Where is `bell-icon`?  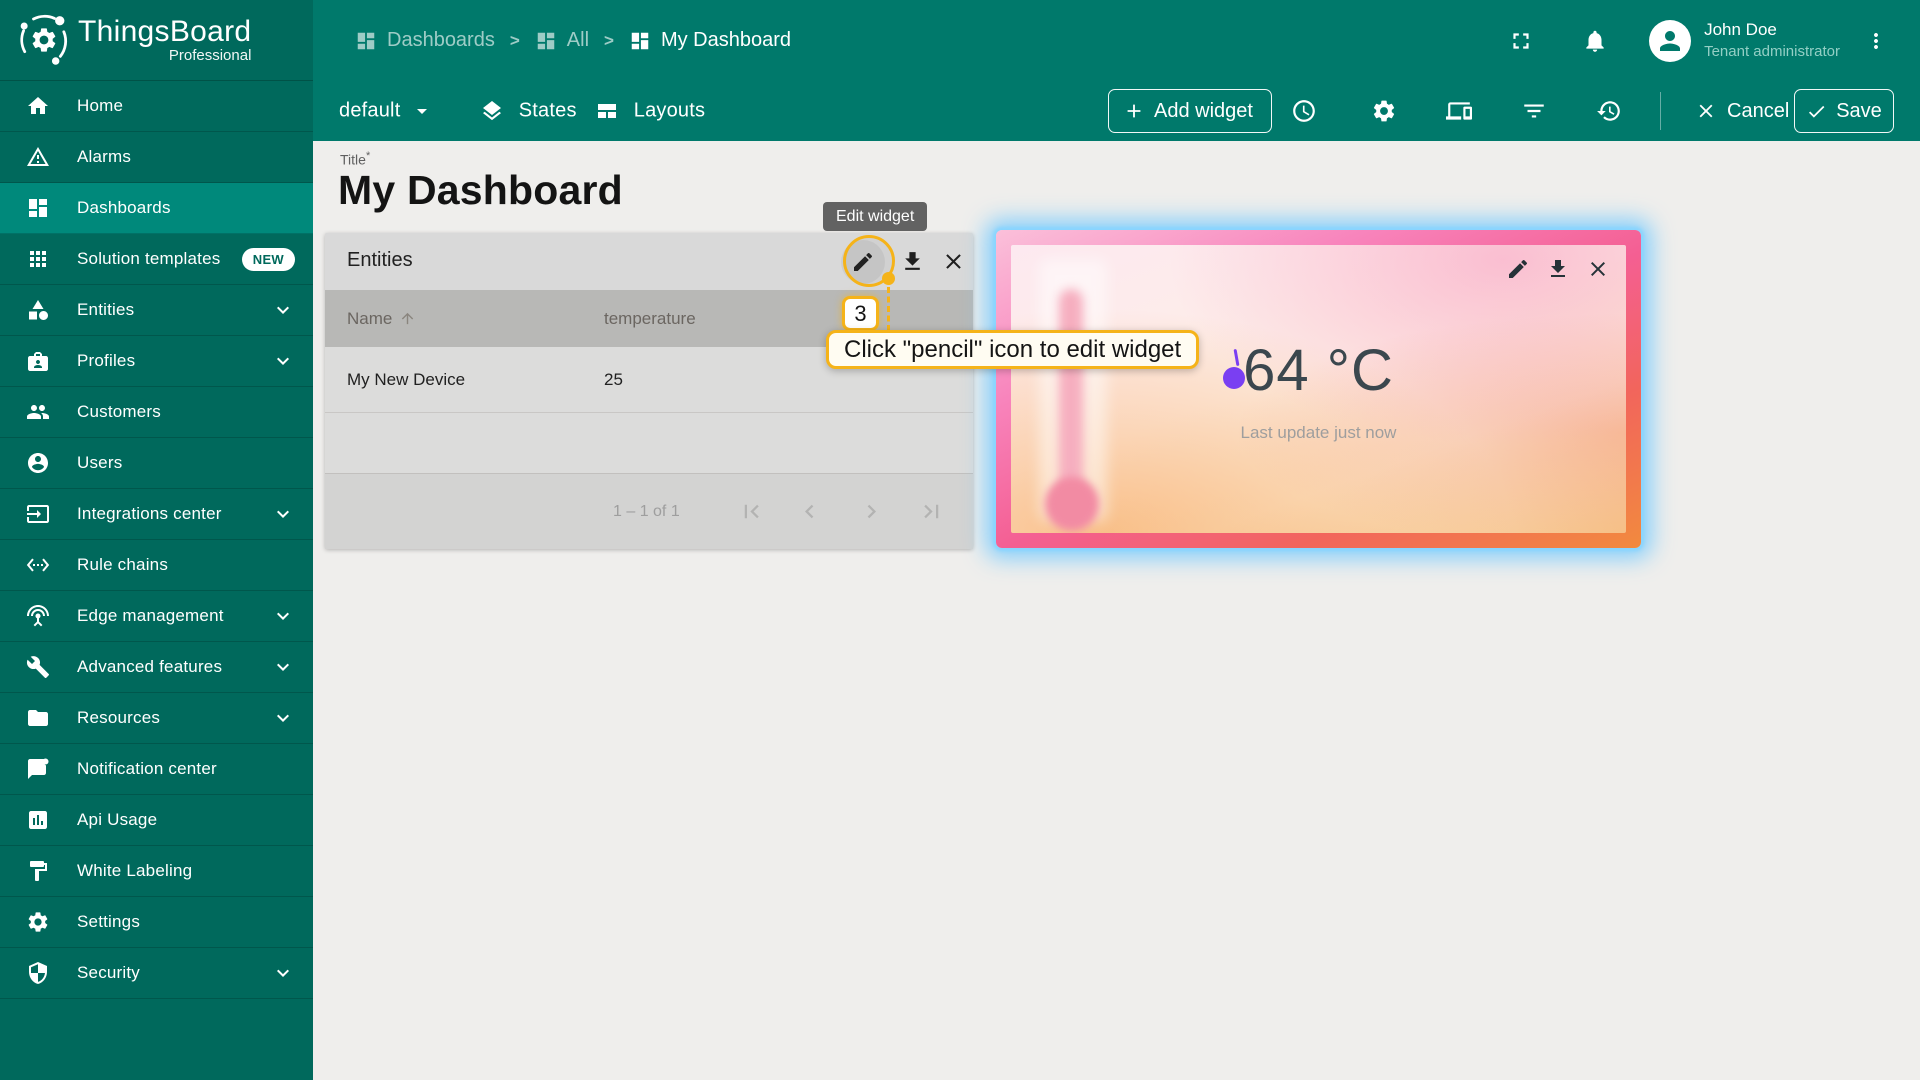
bell-icon is located at coordinates (1595, 41).